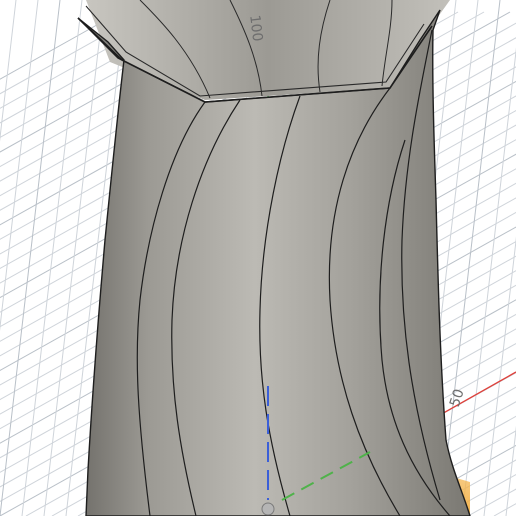 This screenshot has width=516, height=516. Describe the element at coordinates (268, 509) in the screenshot. I see `origin-point` at that location.